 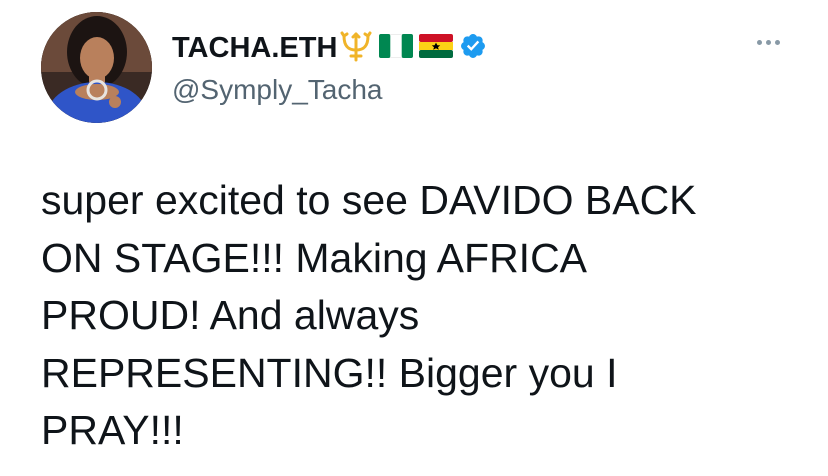 I want to click on name-row: TACHA.ETH, so click(x=329, y=48).